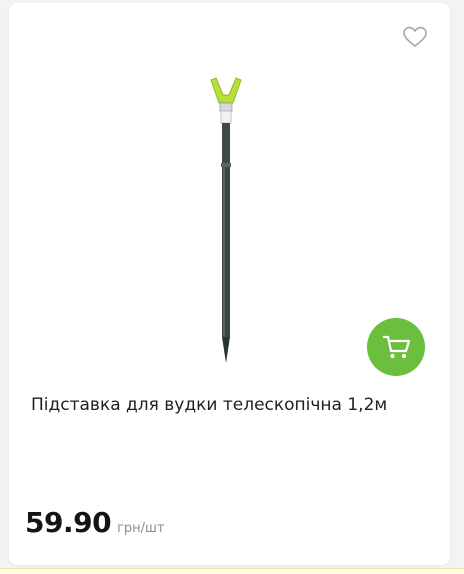 This screenshot has height=574, width=464. Describe the element at coordinates (68, 522) in the screenshot. I see `price: 59.90` at that location.